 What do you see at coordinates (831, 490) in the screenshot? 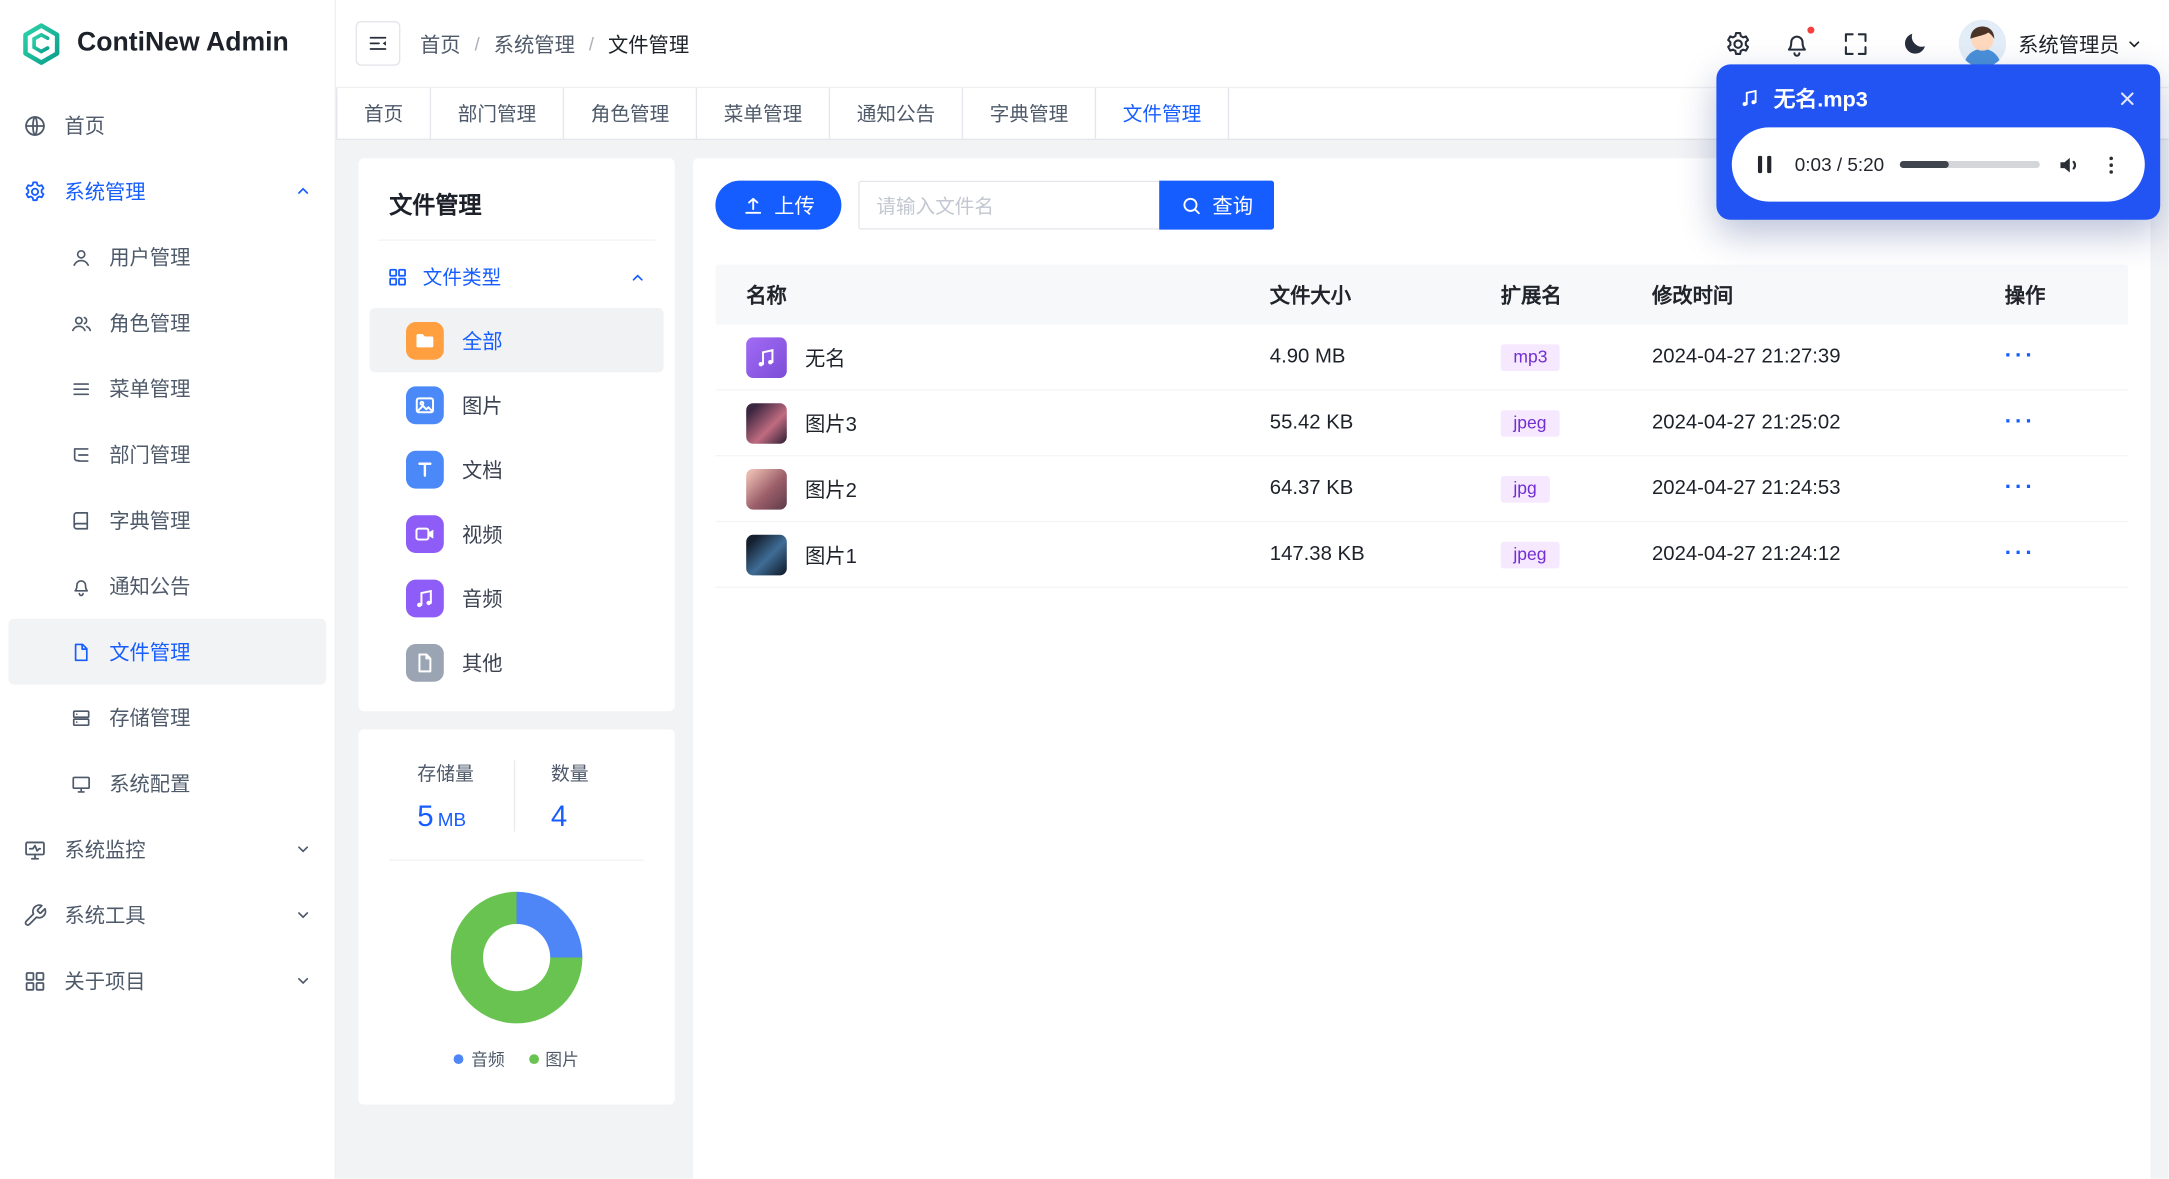
I see `file-name: 图片2` at bounding box center [831, 490].